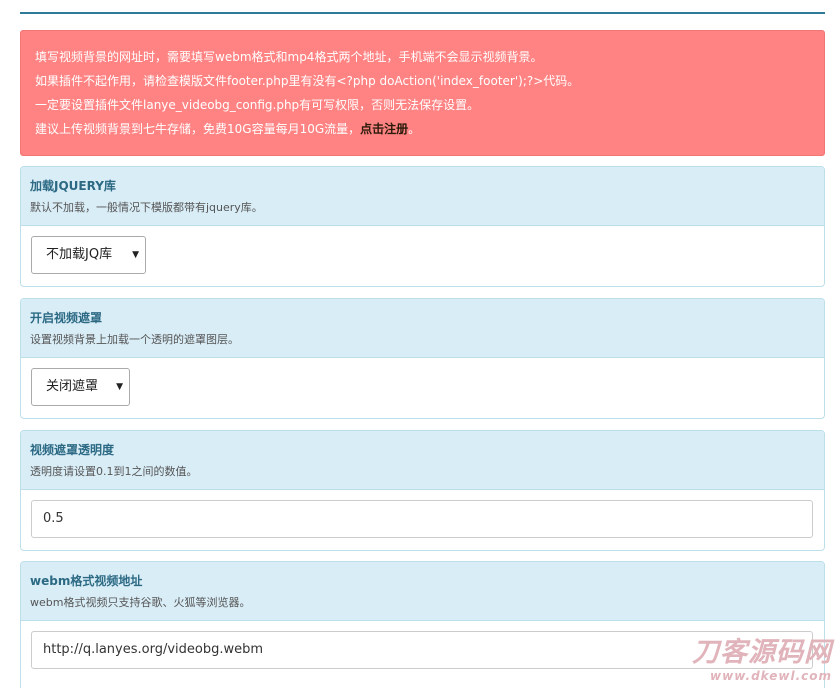 This screenshot has width=840, height=688. What do you see at coordinates (422, 460) in the screenshot?
I see `opacity-setting-header: 视频遮罩透明度 透明度请设置0.1到1之间的数值。` at bounding box center [422, 460].